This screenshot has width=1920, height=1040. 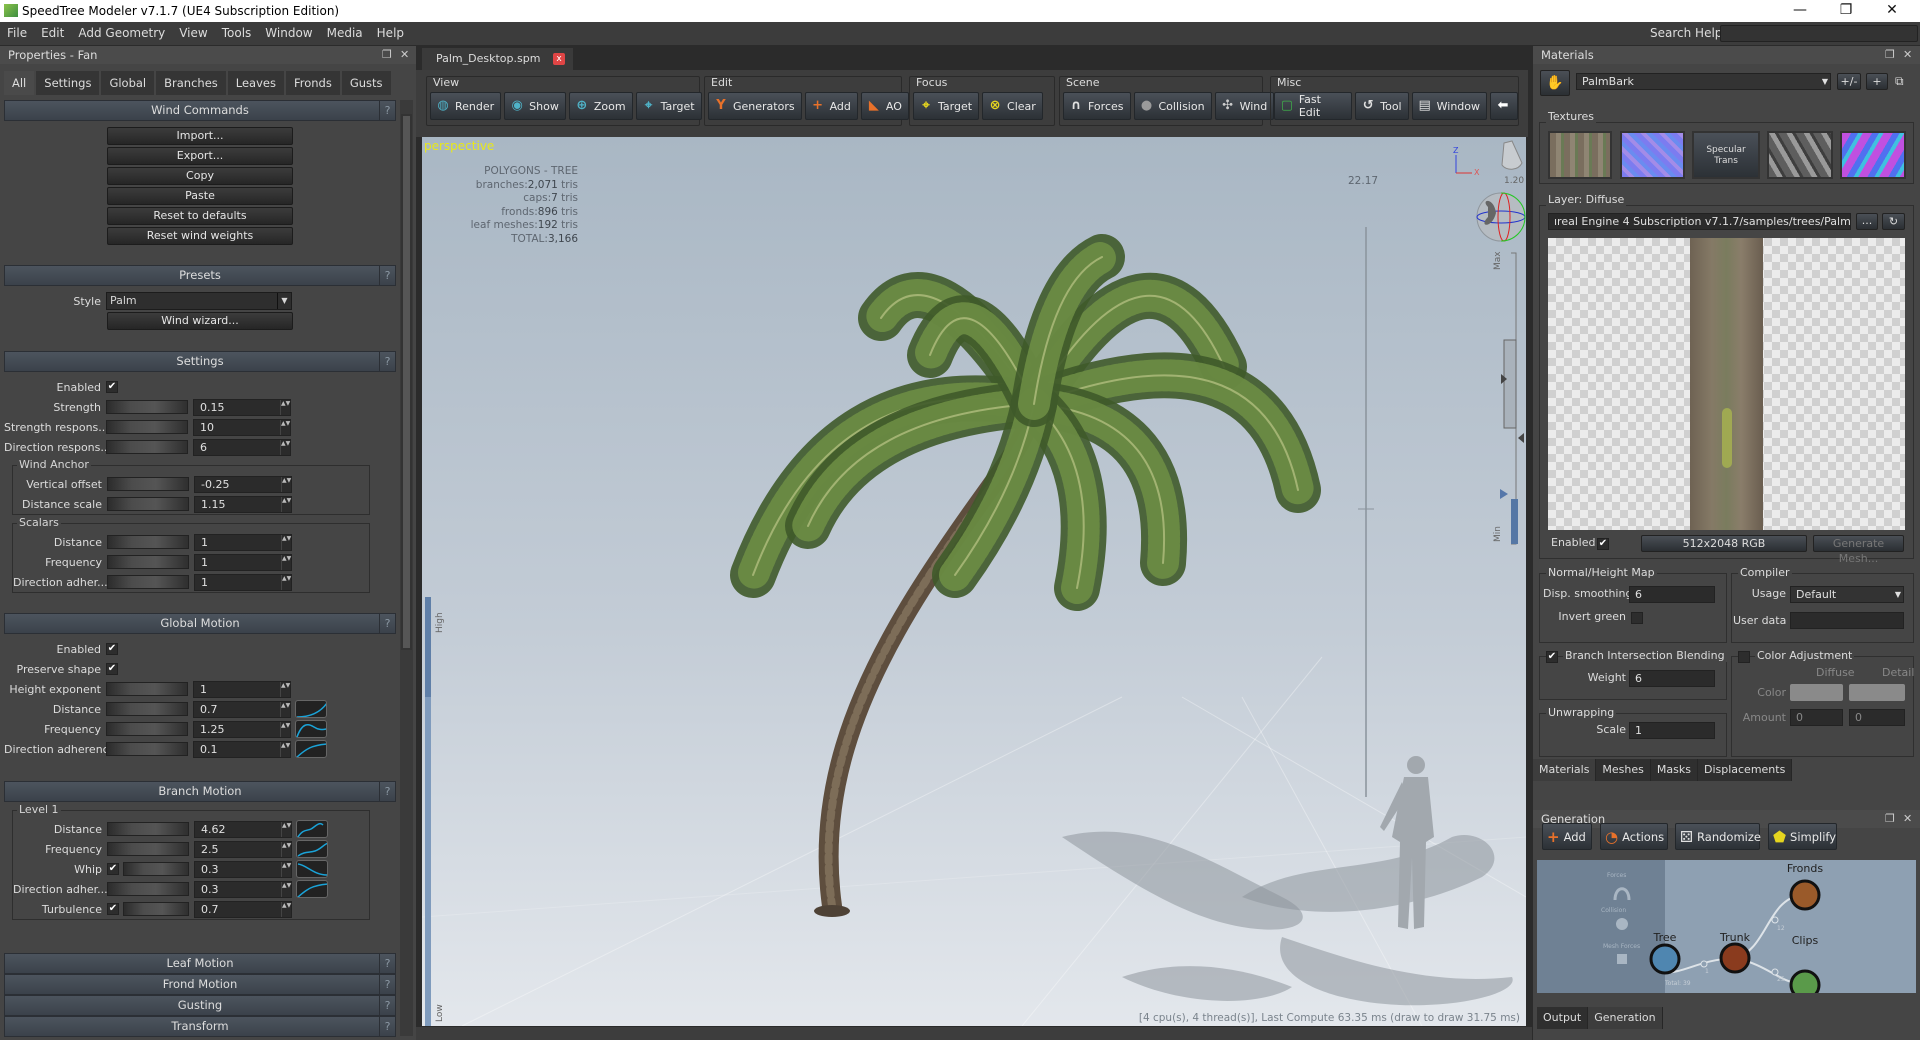 I want to click on tab-fronds: Fronds, so click(x=312, y=83).